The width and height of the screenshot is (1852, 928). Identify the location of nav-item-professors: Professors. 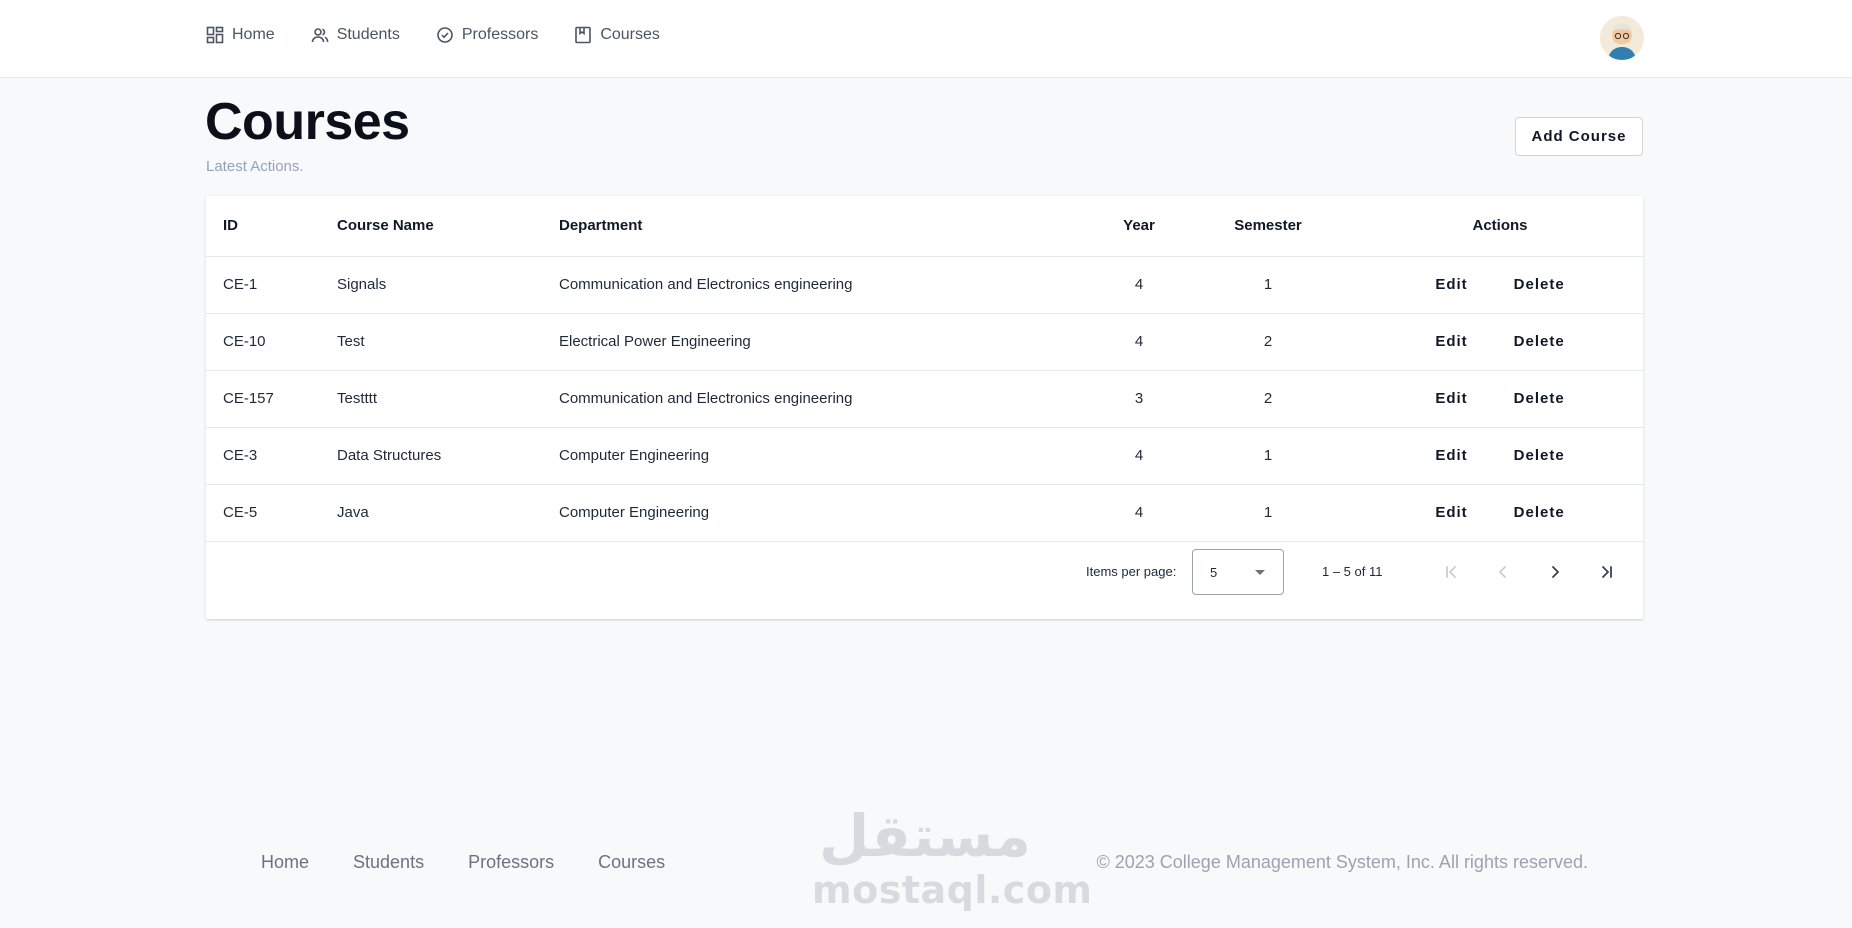
(487, 35).